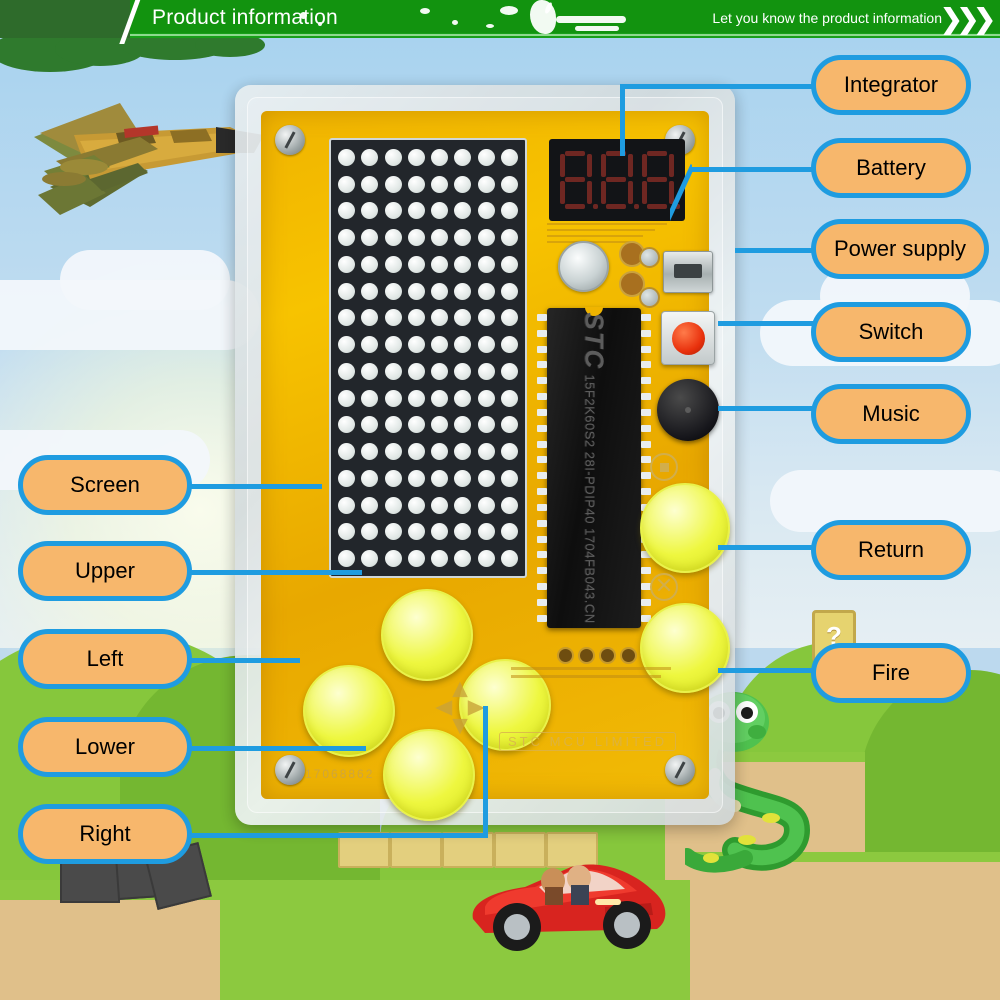  I want to click on callout-screen: Screen, so click(105, 485).